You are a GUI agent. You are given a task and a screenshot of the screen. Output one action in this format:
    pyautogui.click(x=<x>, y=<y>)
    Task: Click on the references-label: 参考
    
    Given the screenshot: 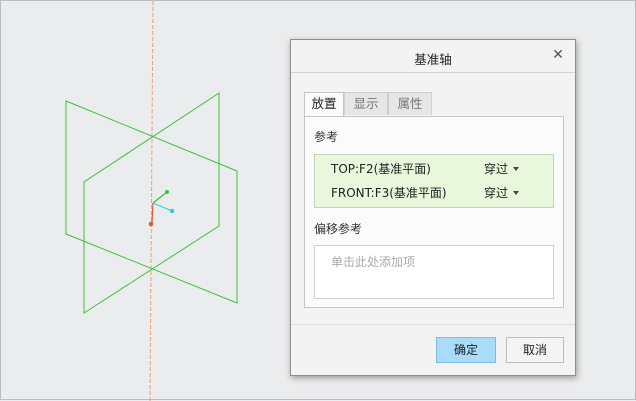 What is the action you would take?
    pyautogui.click(x=326, y=137)
    